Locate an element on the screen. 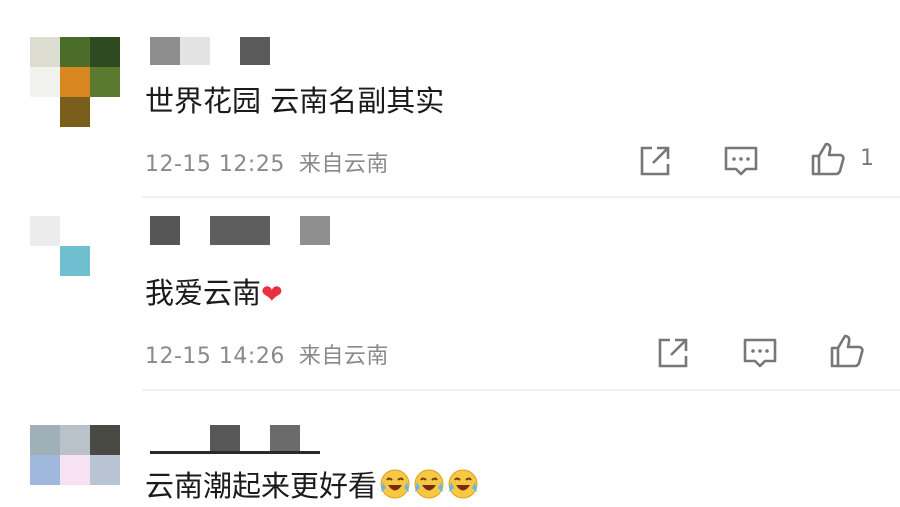  avatar is located at coordinates (75, 466).